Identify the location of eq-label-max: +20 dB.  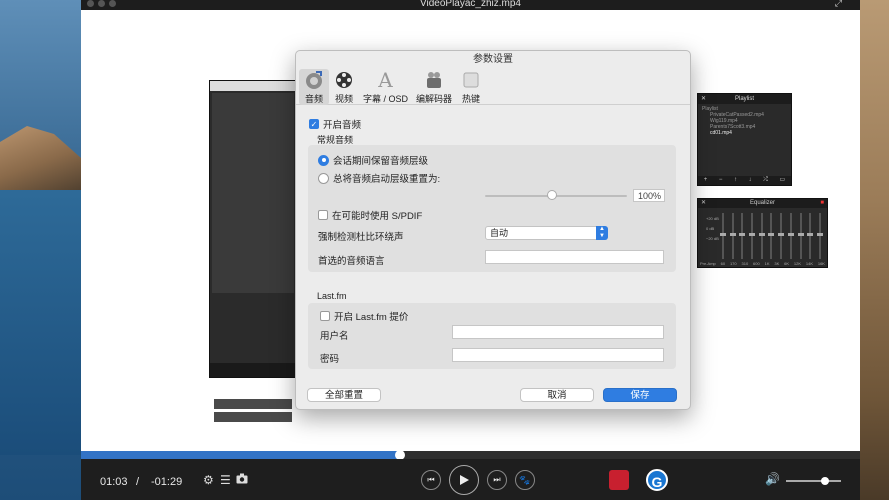
(712, 218).